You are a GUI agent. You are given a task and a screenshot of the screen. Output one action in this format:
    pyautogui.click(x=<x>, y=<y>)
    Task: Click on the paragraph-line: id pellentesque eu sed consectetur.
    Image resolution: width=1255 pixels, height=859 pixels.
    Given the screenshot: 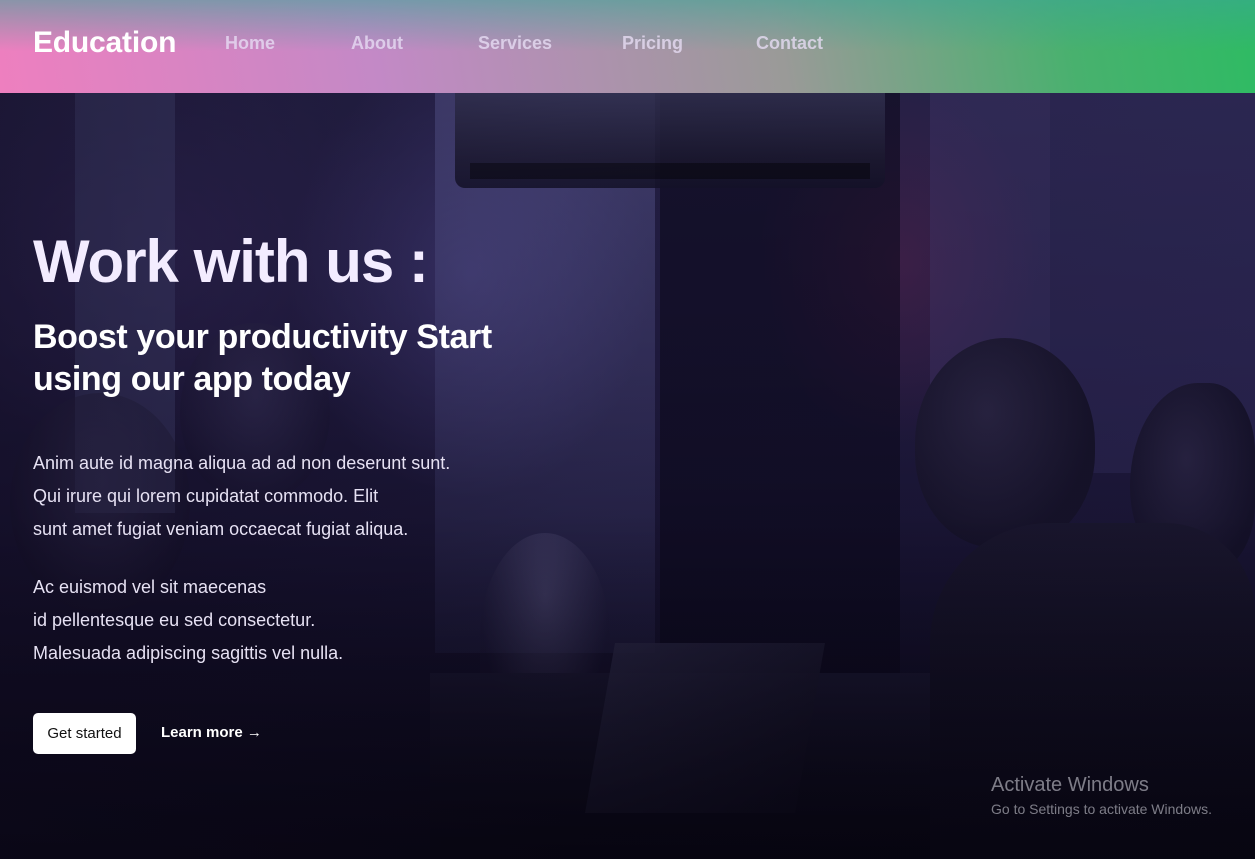 What is the action you would take?
    pyautogui.click(x=174, y=620)
    